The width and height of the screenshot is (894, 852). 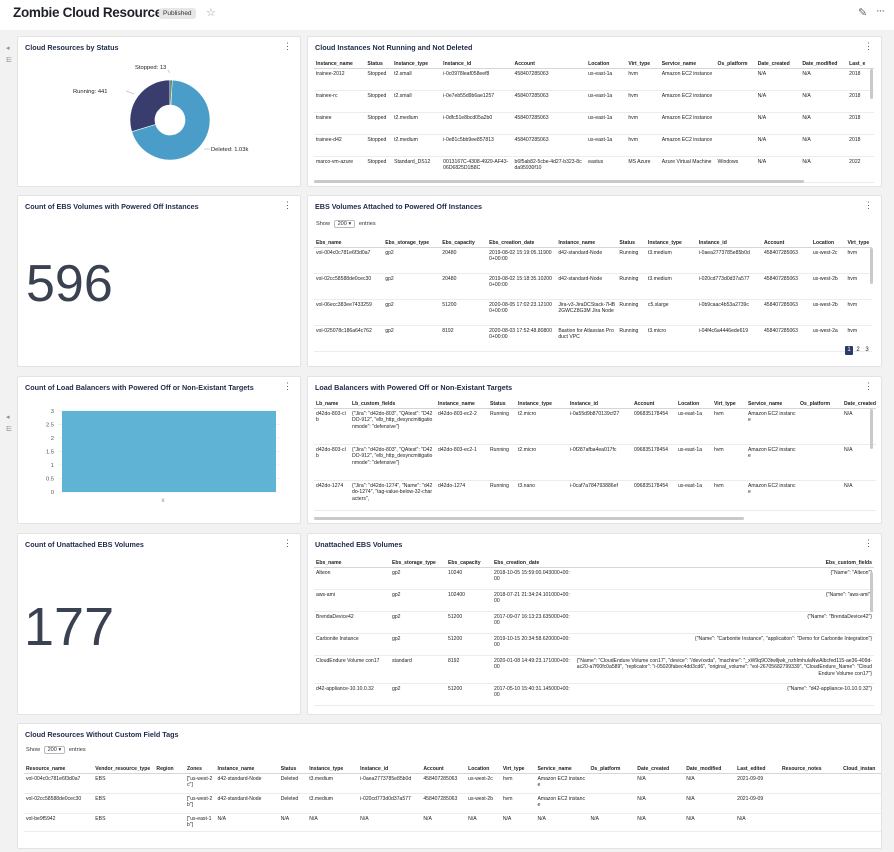 What do you see at coordinates (412, 242) in the screenshot?
I see `column-header: Ebs_storage_type` at bounding box center [412, 242].